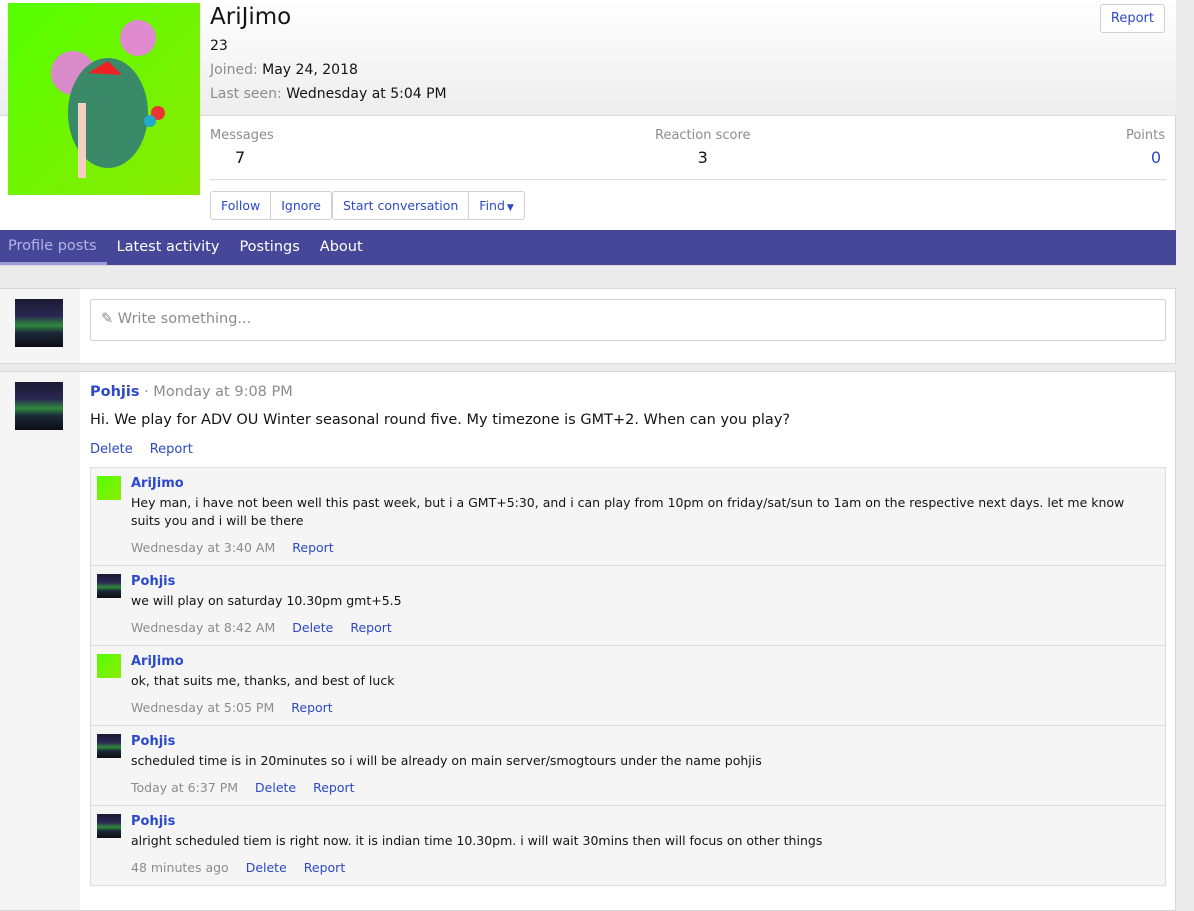 This screenshot has height=911, width=1194. I want to click on last-seen-value: Wednesday at 5:04 PM, so click(366, 94).